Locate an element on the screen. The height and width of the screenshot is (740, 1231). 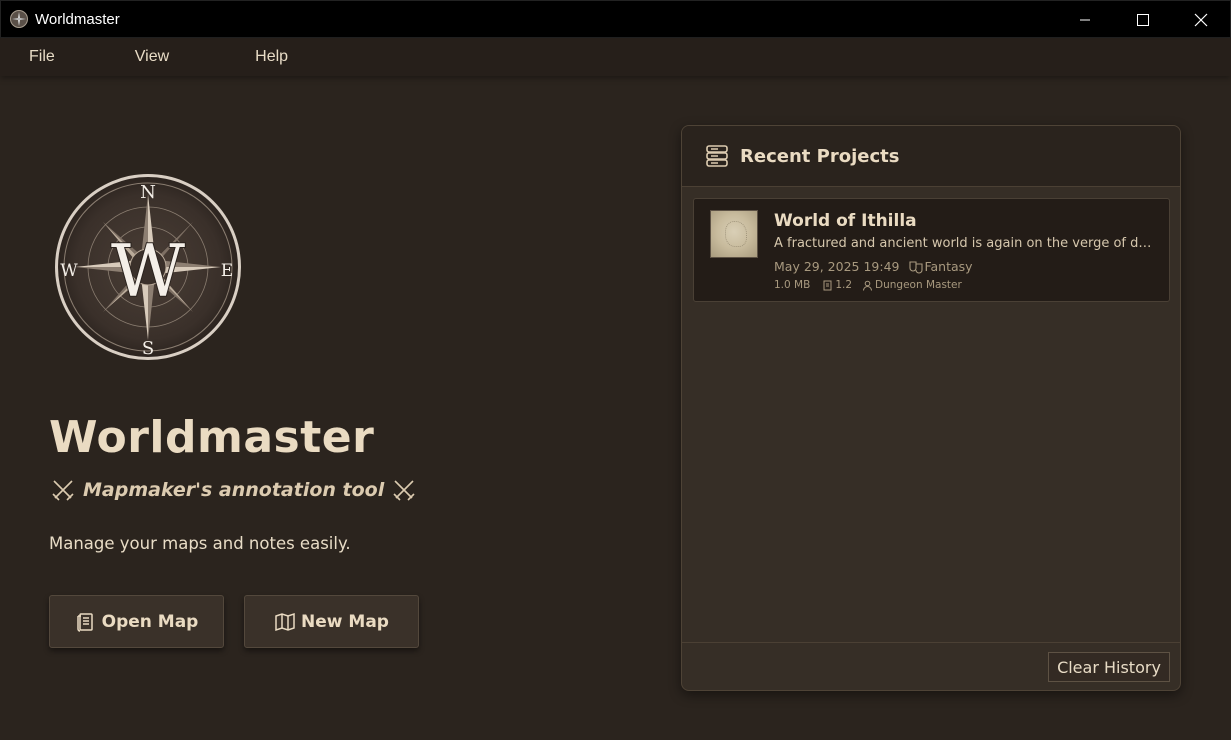
menu-help: Help is located at coordinates (271, 57).